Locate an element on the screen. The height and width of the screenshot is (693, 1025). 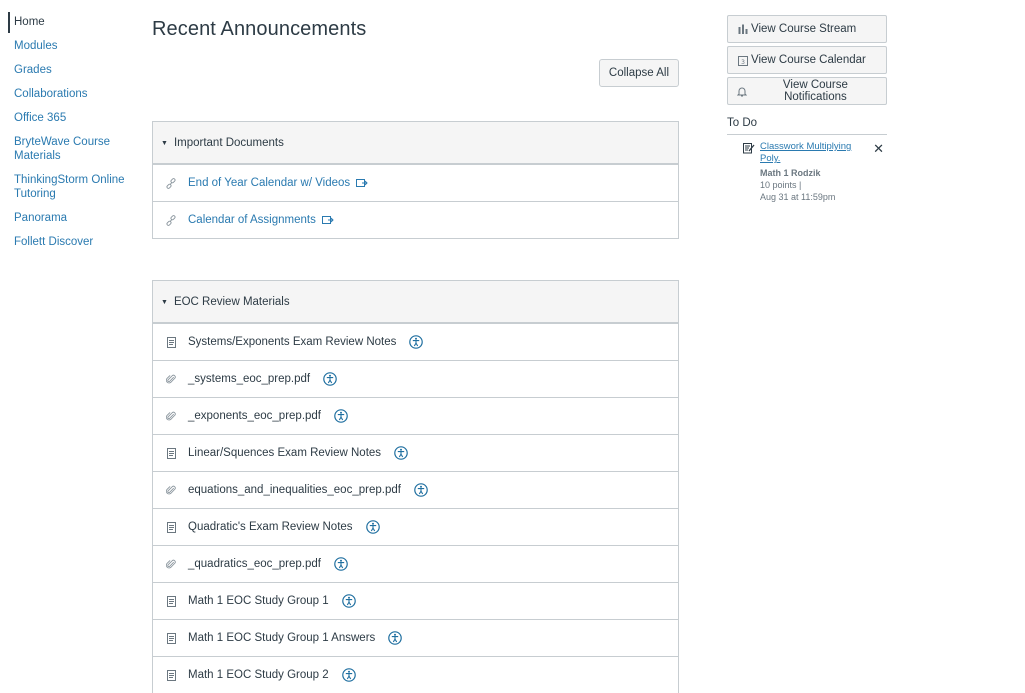
calendar-icon: 3 is located at coordinates (742, 60).